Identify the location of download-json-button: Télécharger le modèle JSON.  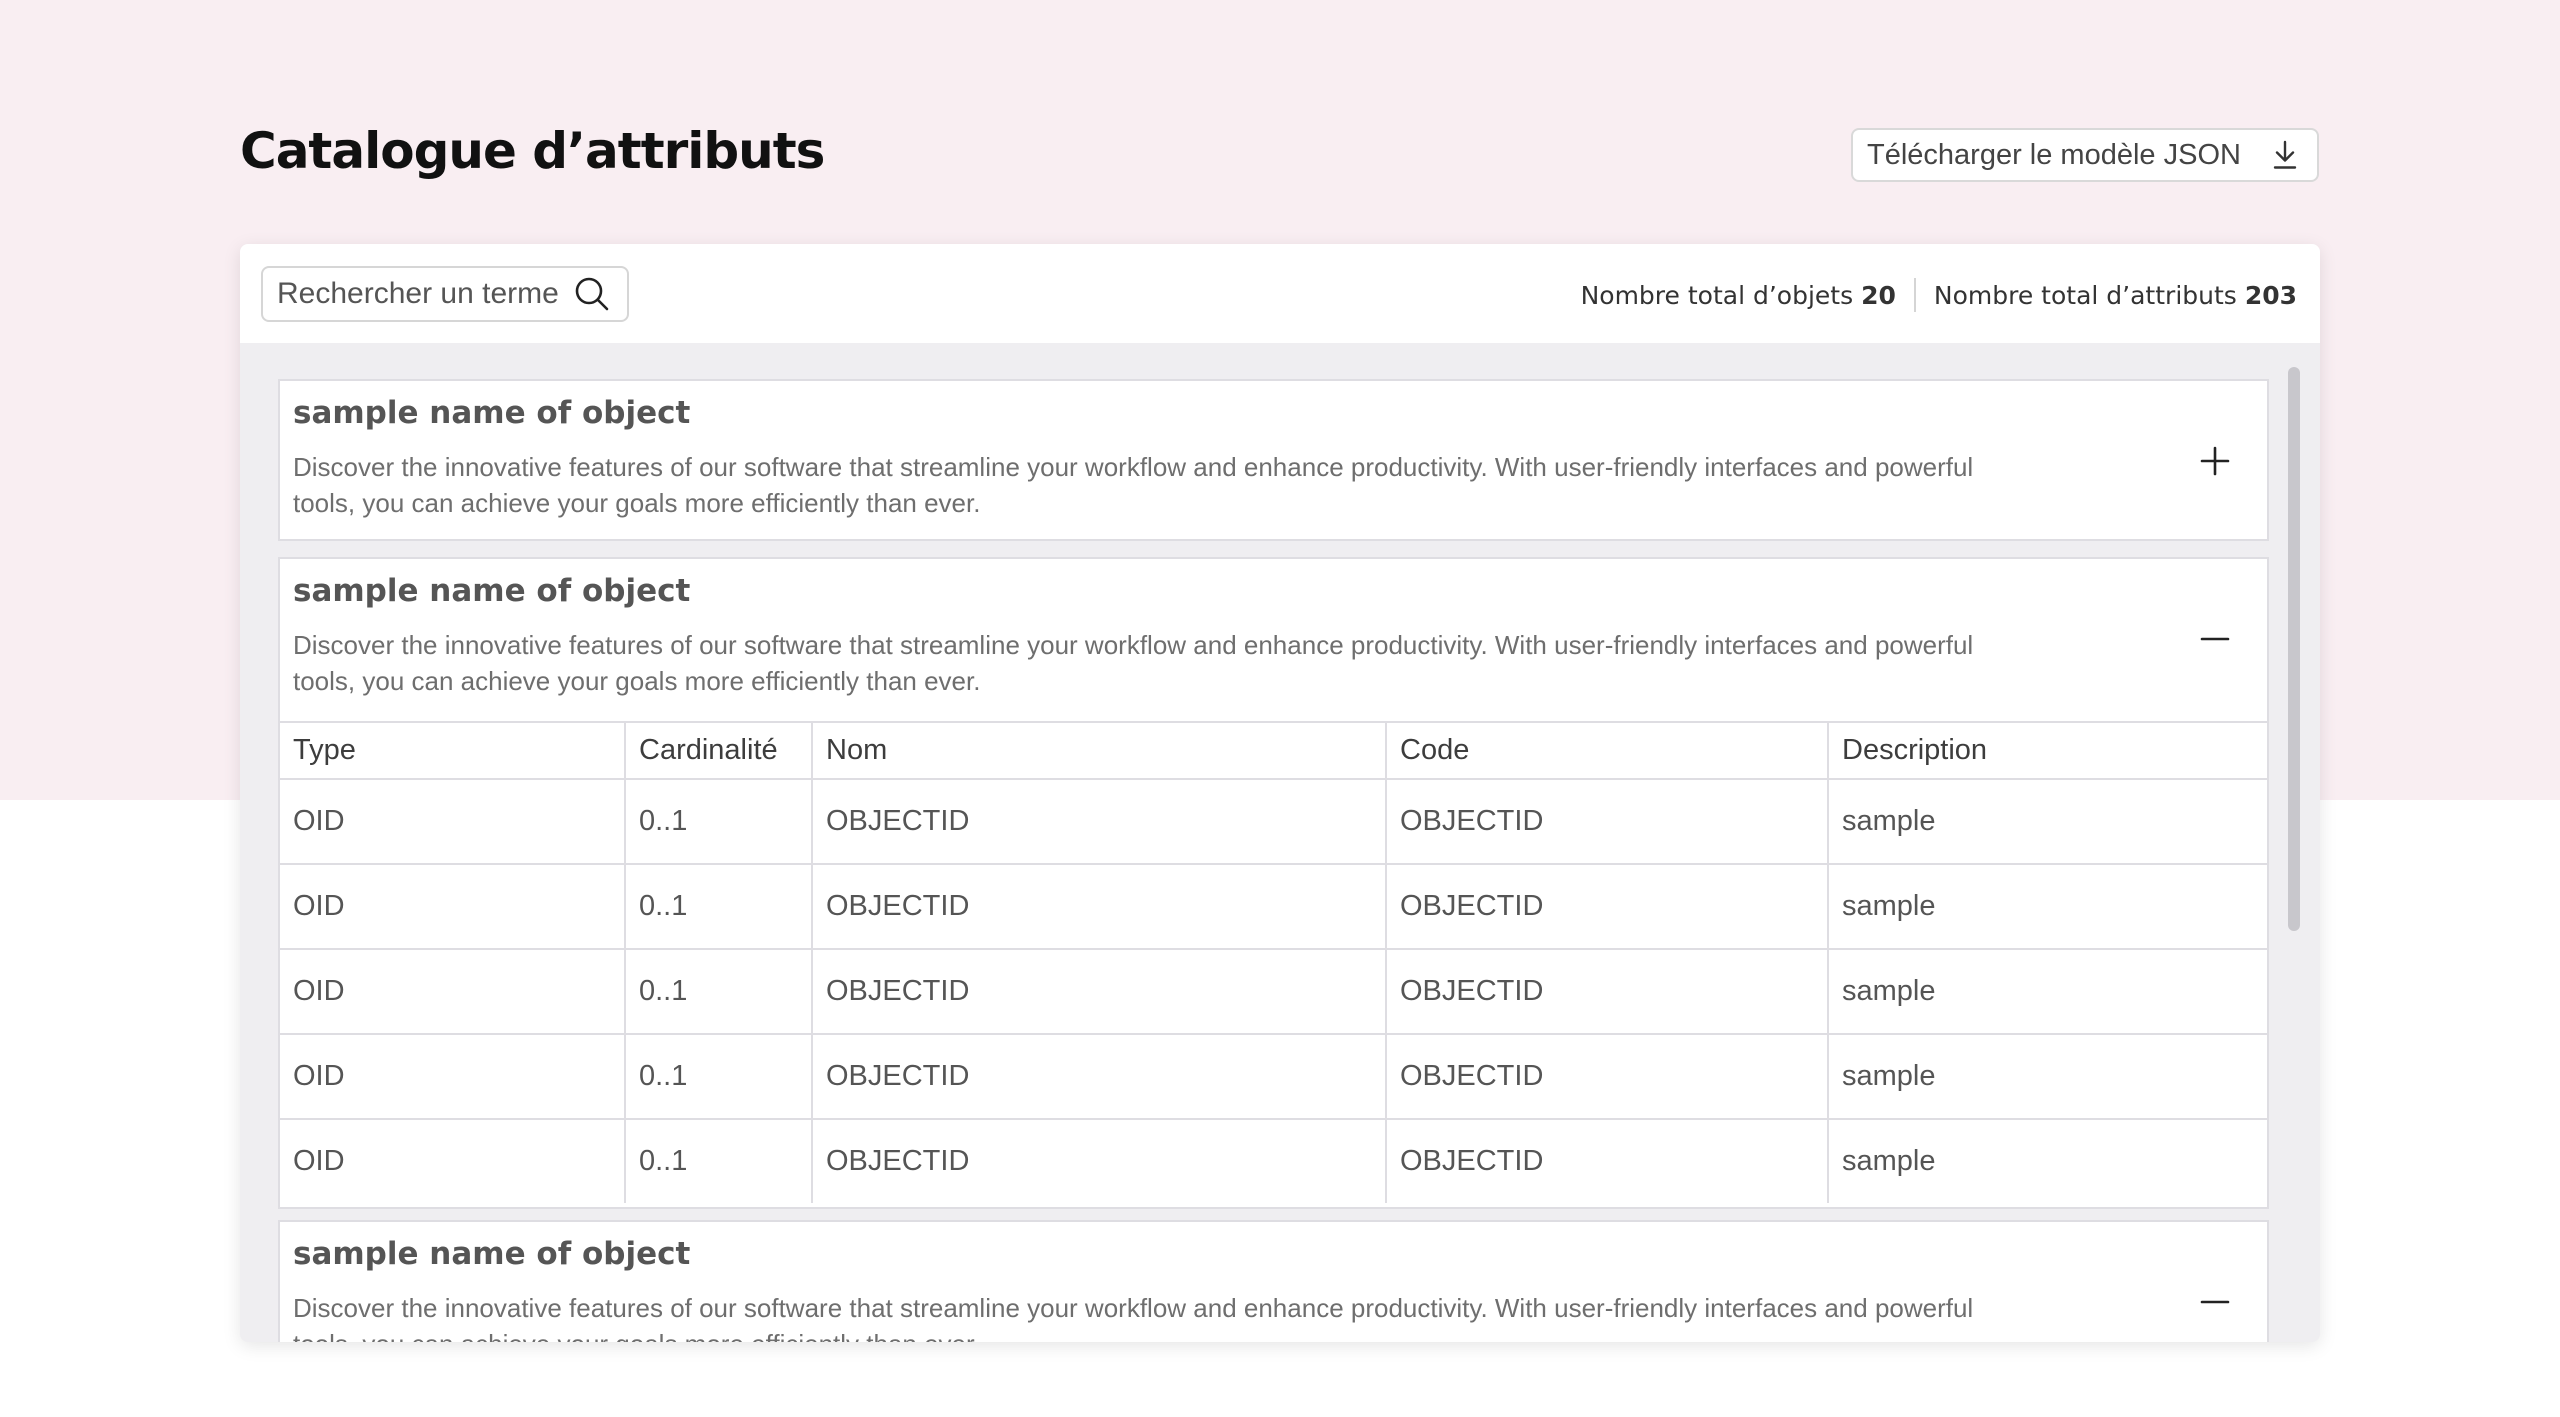
(2085, 155).